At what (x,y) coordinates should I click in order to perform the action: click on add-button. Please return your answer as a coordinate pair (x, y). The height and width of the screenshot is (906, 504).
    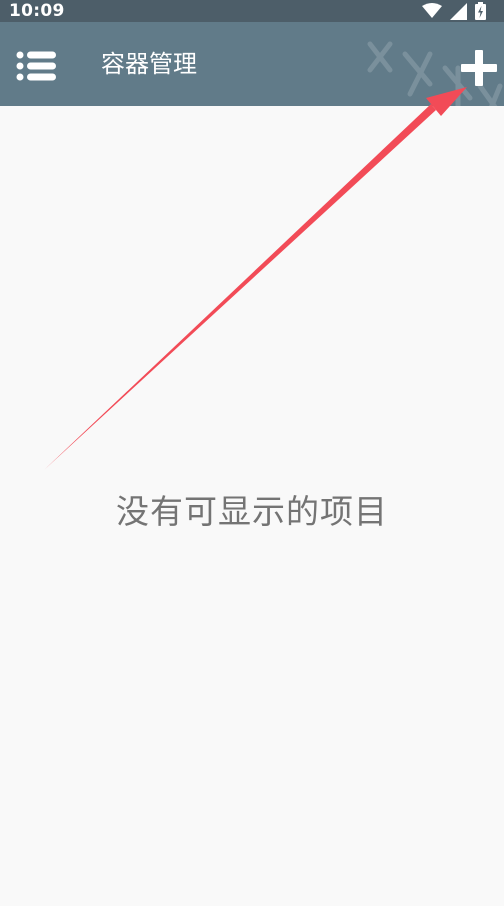
    Looking at the image, I should click on (479, 68).